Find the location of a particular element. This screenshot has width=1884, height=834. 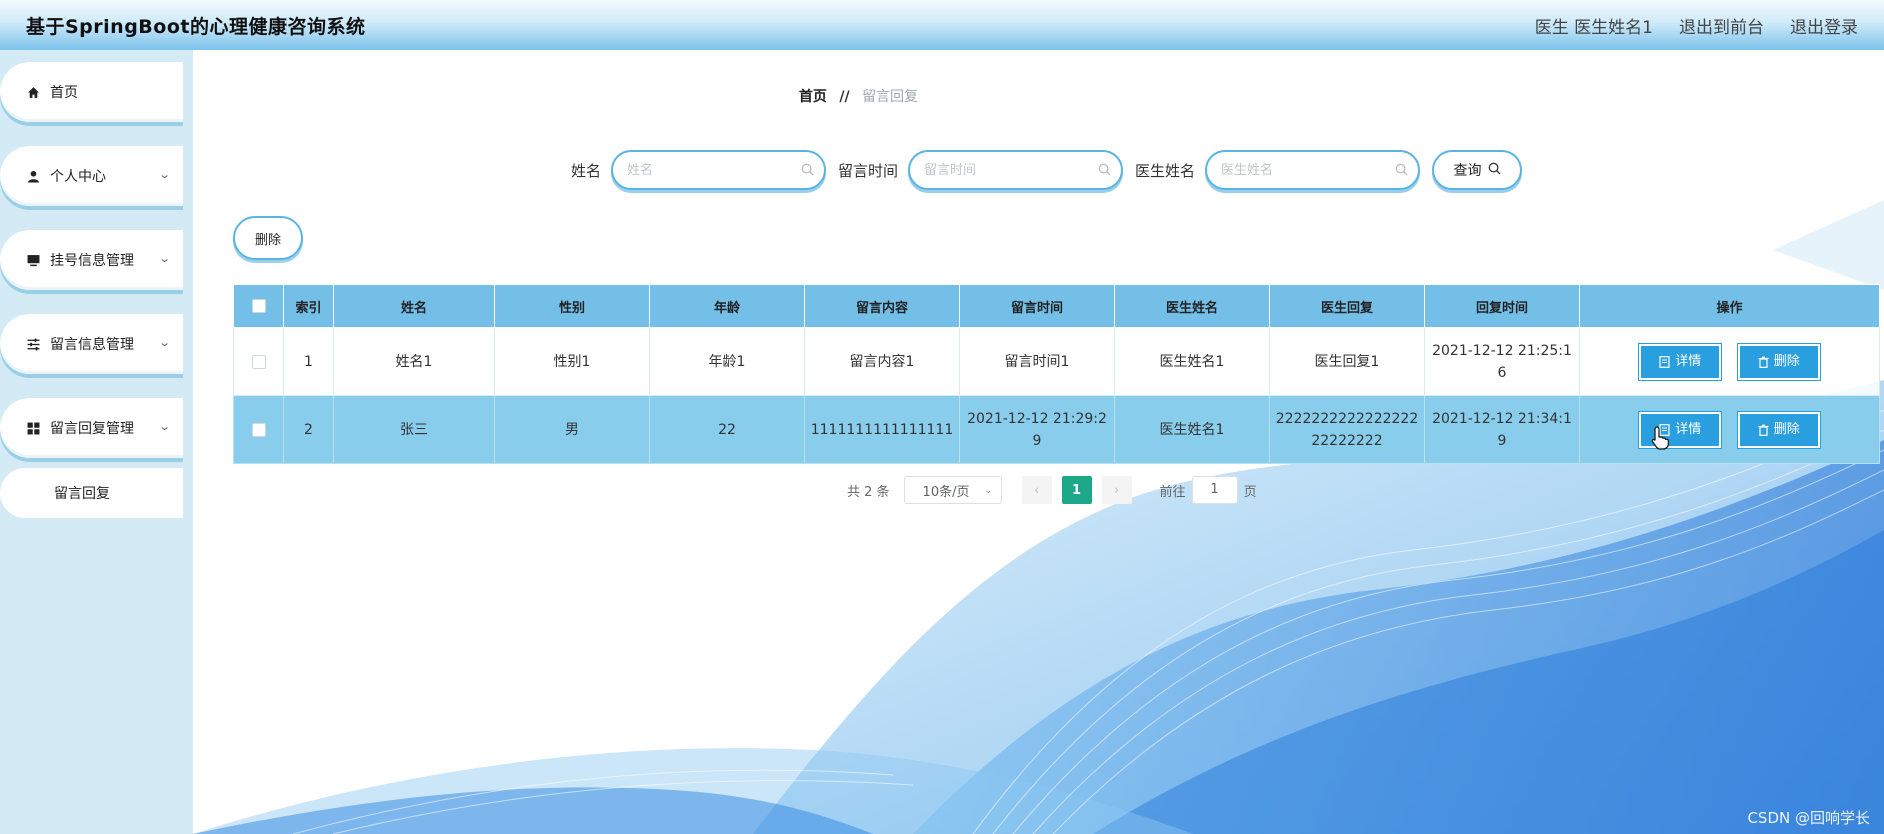

reply-time-text: 2021-12-12 21:25:16 is located at coordinates (1502, 361).